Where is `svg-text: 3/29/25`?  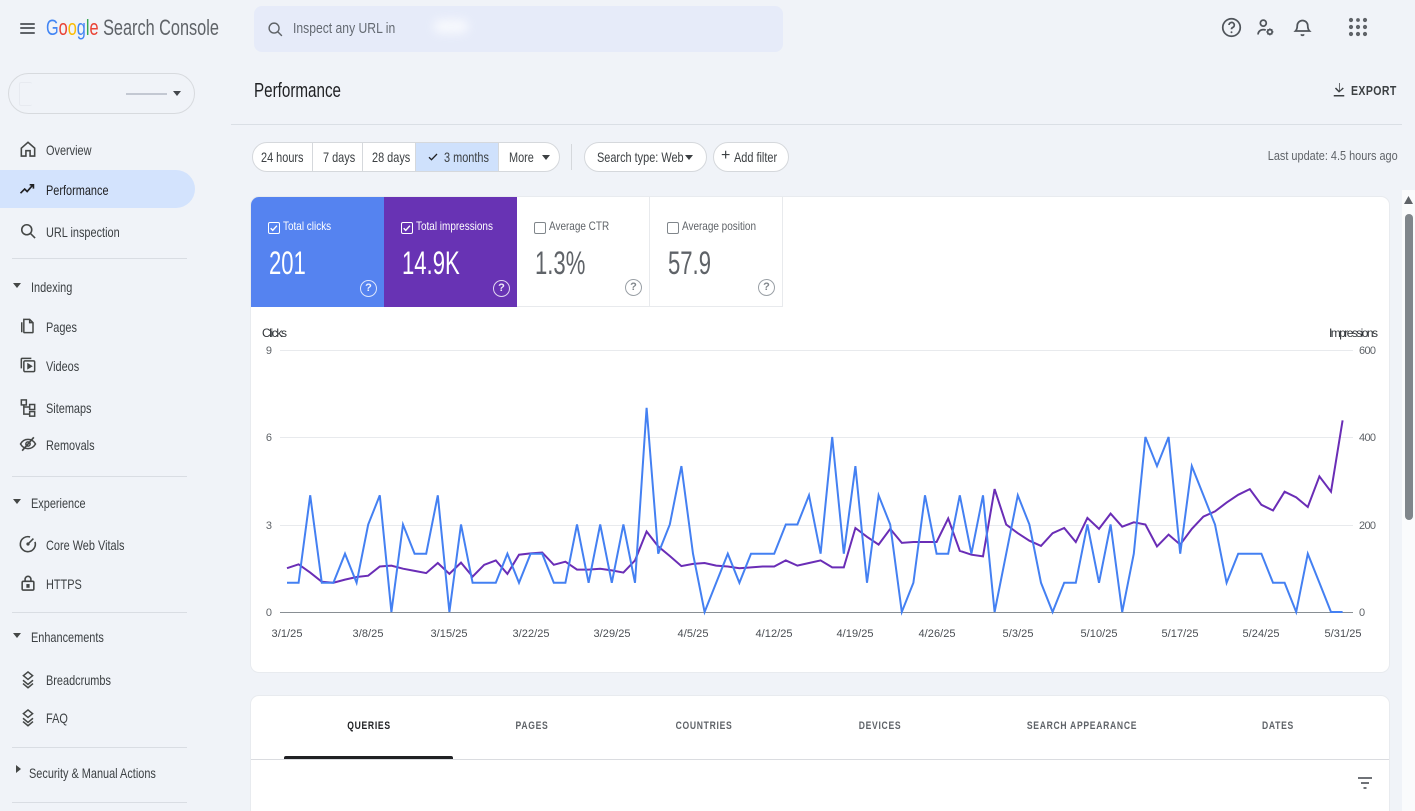
svg-text: 3/29/25 is located at coordinates (612, 634).